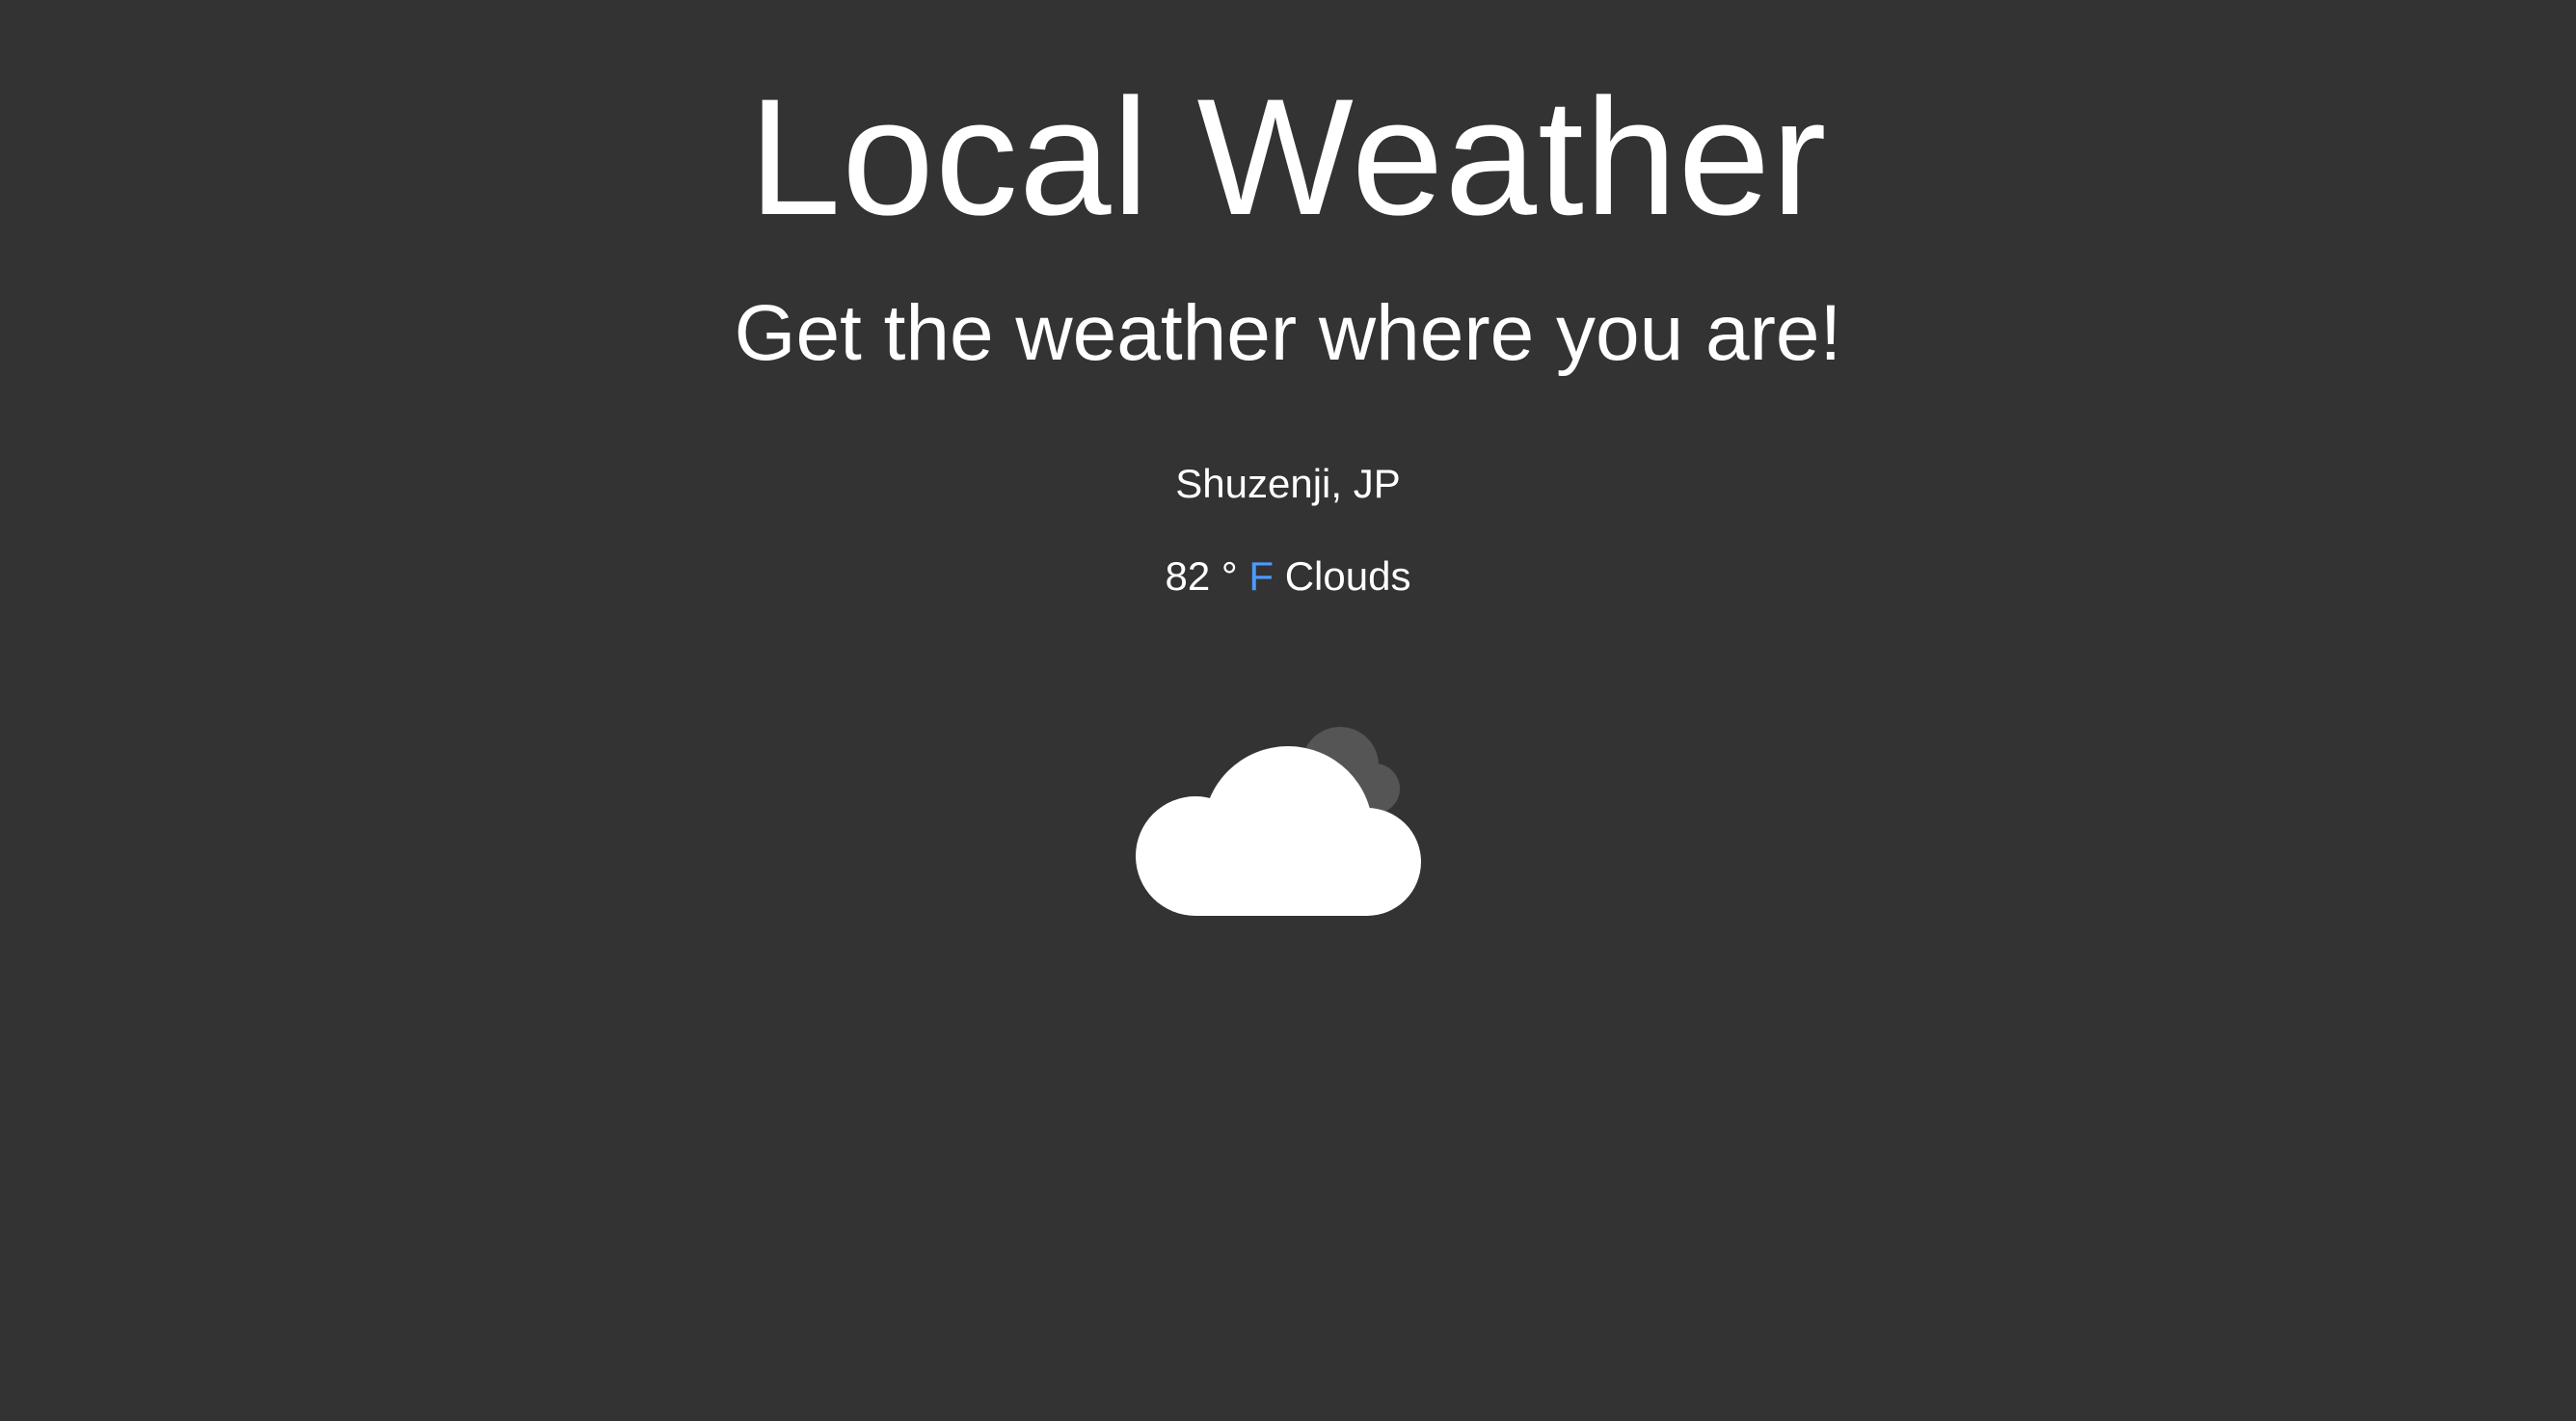 This screenshot has height=1421, width=2576. What do you see at coordinates (1261, 576) in the screenshot?
I see `unit-toggle-link: F` at bounding box center [1261, 576].